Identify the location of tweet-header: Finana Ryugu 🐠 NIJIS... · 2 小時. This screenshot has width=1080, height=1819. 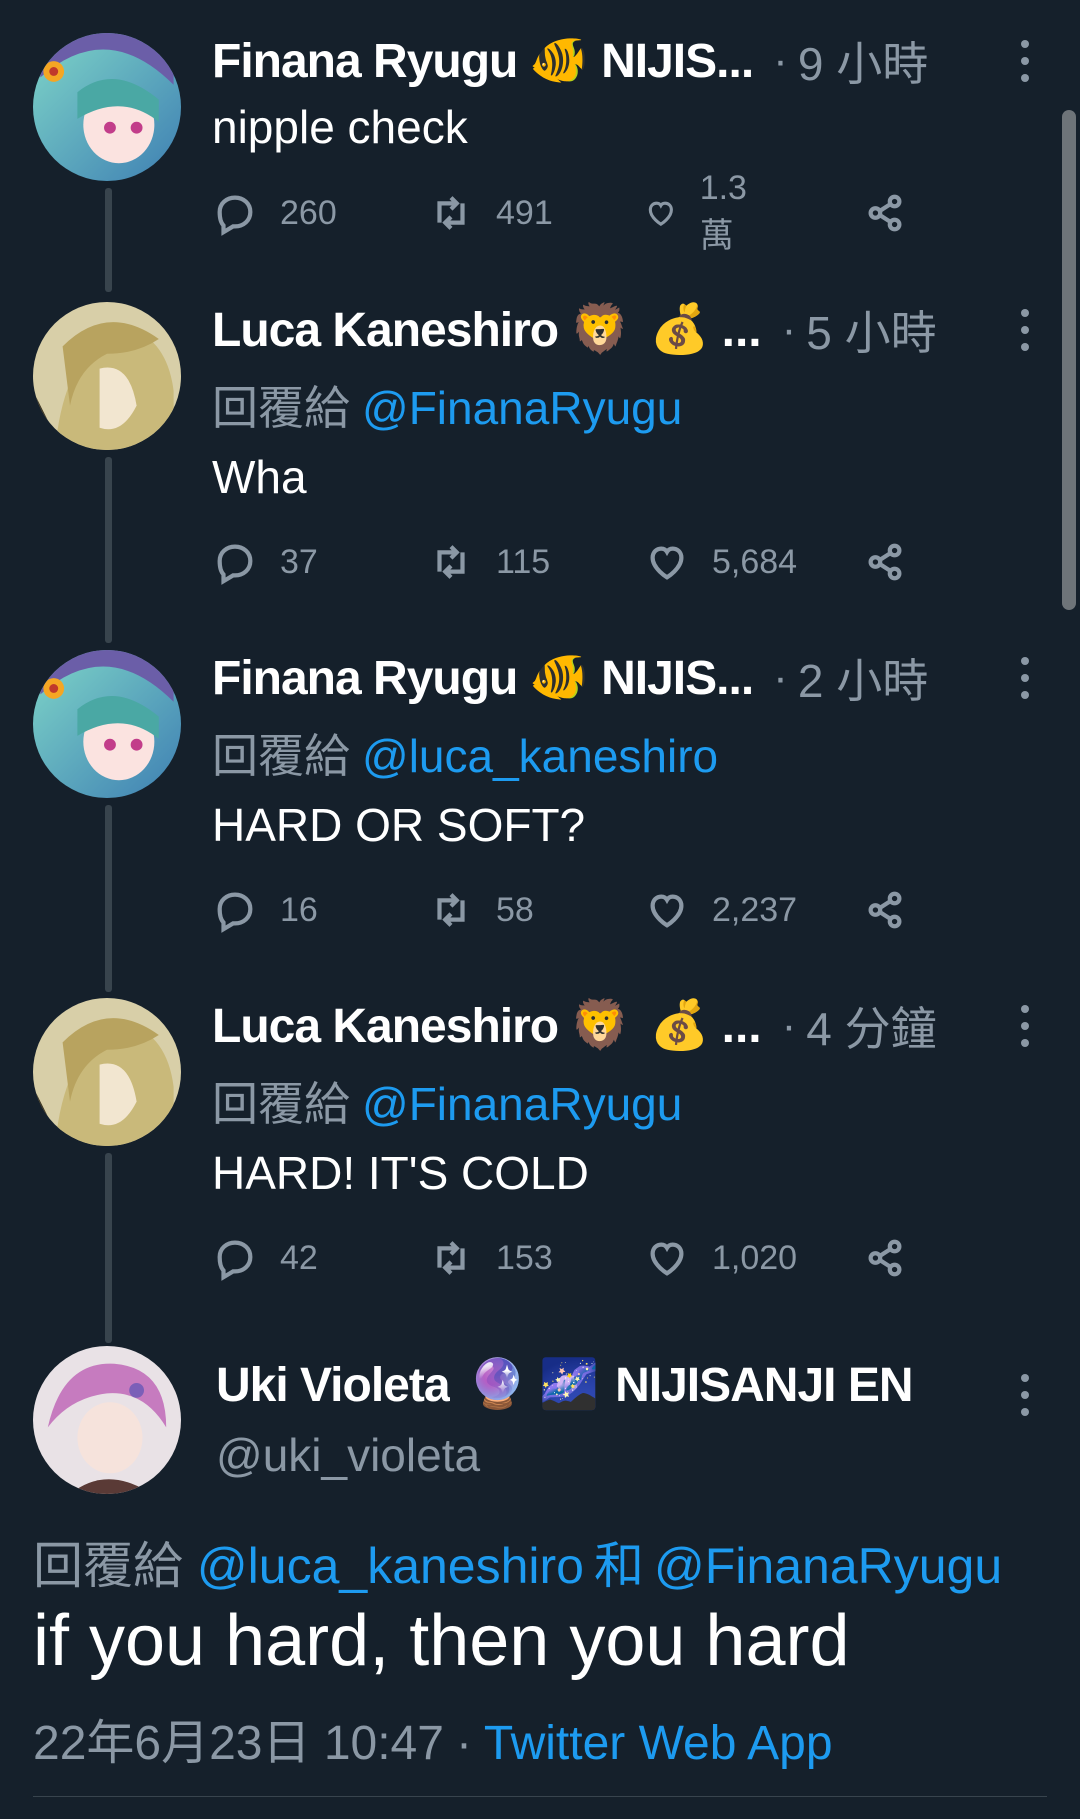
(626, 678).